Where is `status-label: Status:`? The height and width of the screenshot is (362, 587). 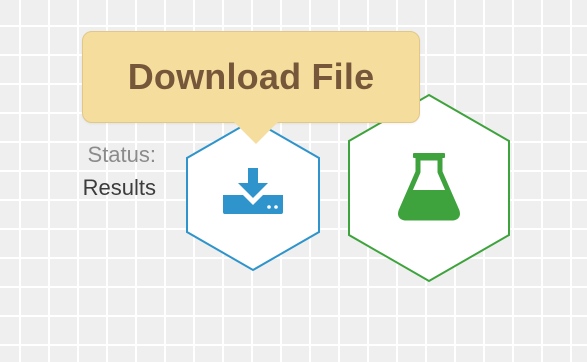
status-label: Status: is located at coordinates (121, 154).